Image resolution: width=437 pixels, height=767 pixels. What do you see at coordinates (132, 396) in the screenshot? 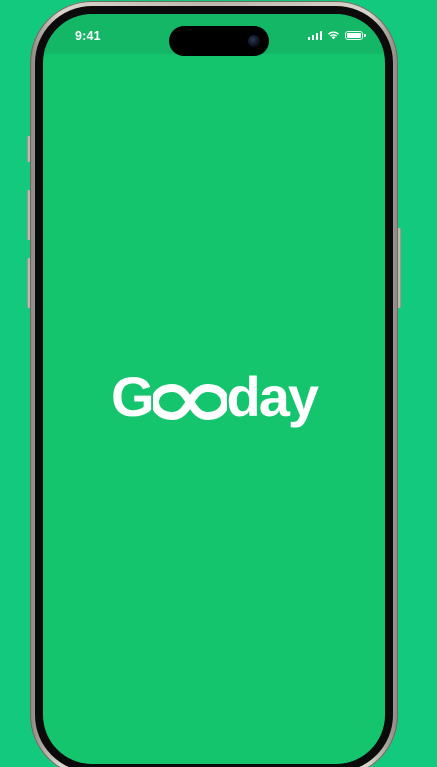
I see `logo-prefix: G` at bounding box center [132, 396].